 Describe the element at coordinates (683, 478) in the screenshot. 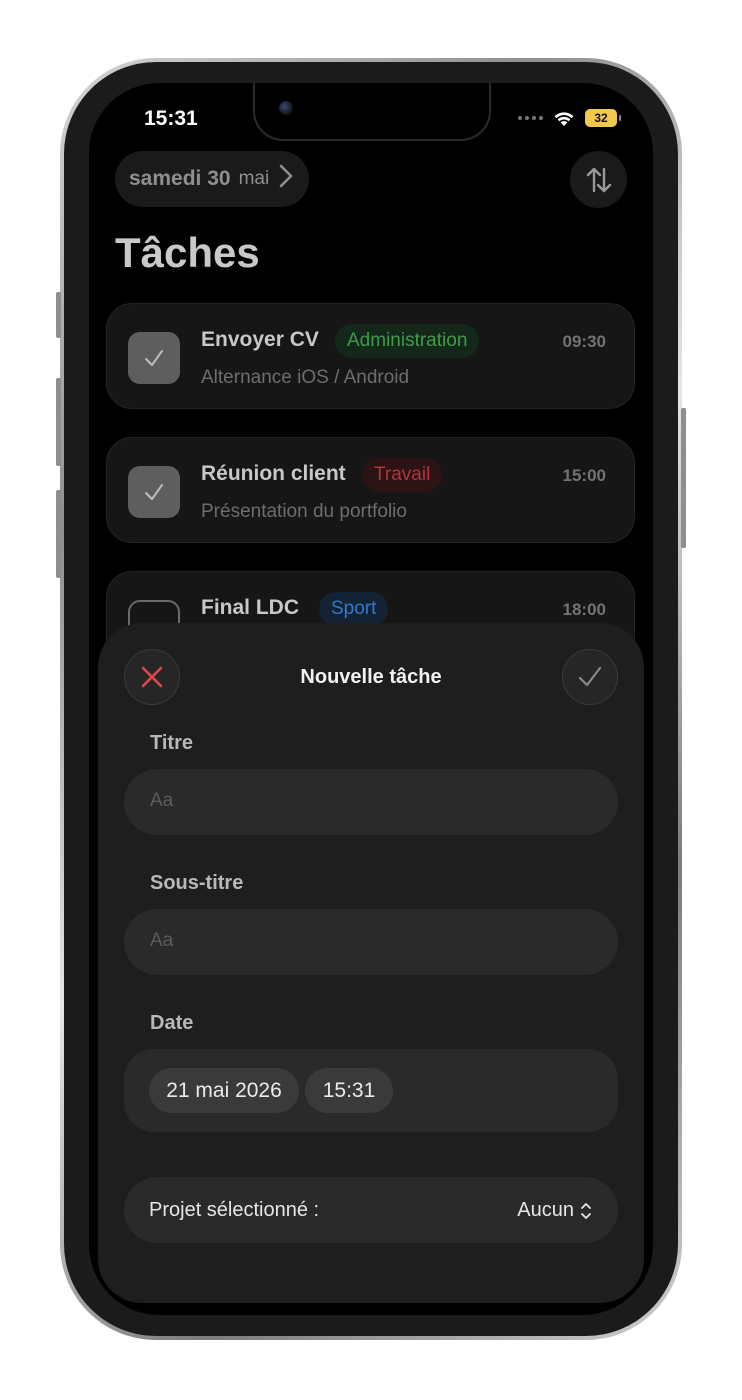

I see `power-button` at that location.